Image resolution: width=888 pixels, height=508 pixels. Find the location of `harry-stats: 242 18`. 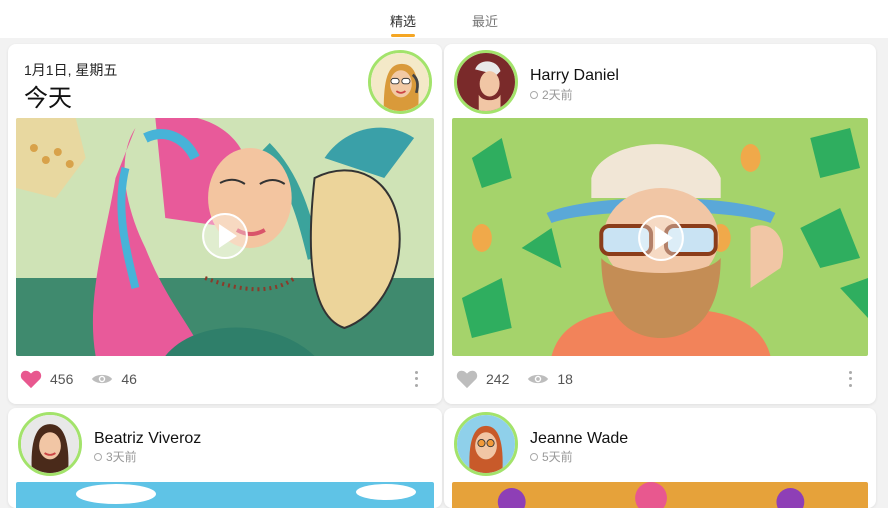

harry-stats: 242 18 is located at coordinates (662, 379).